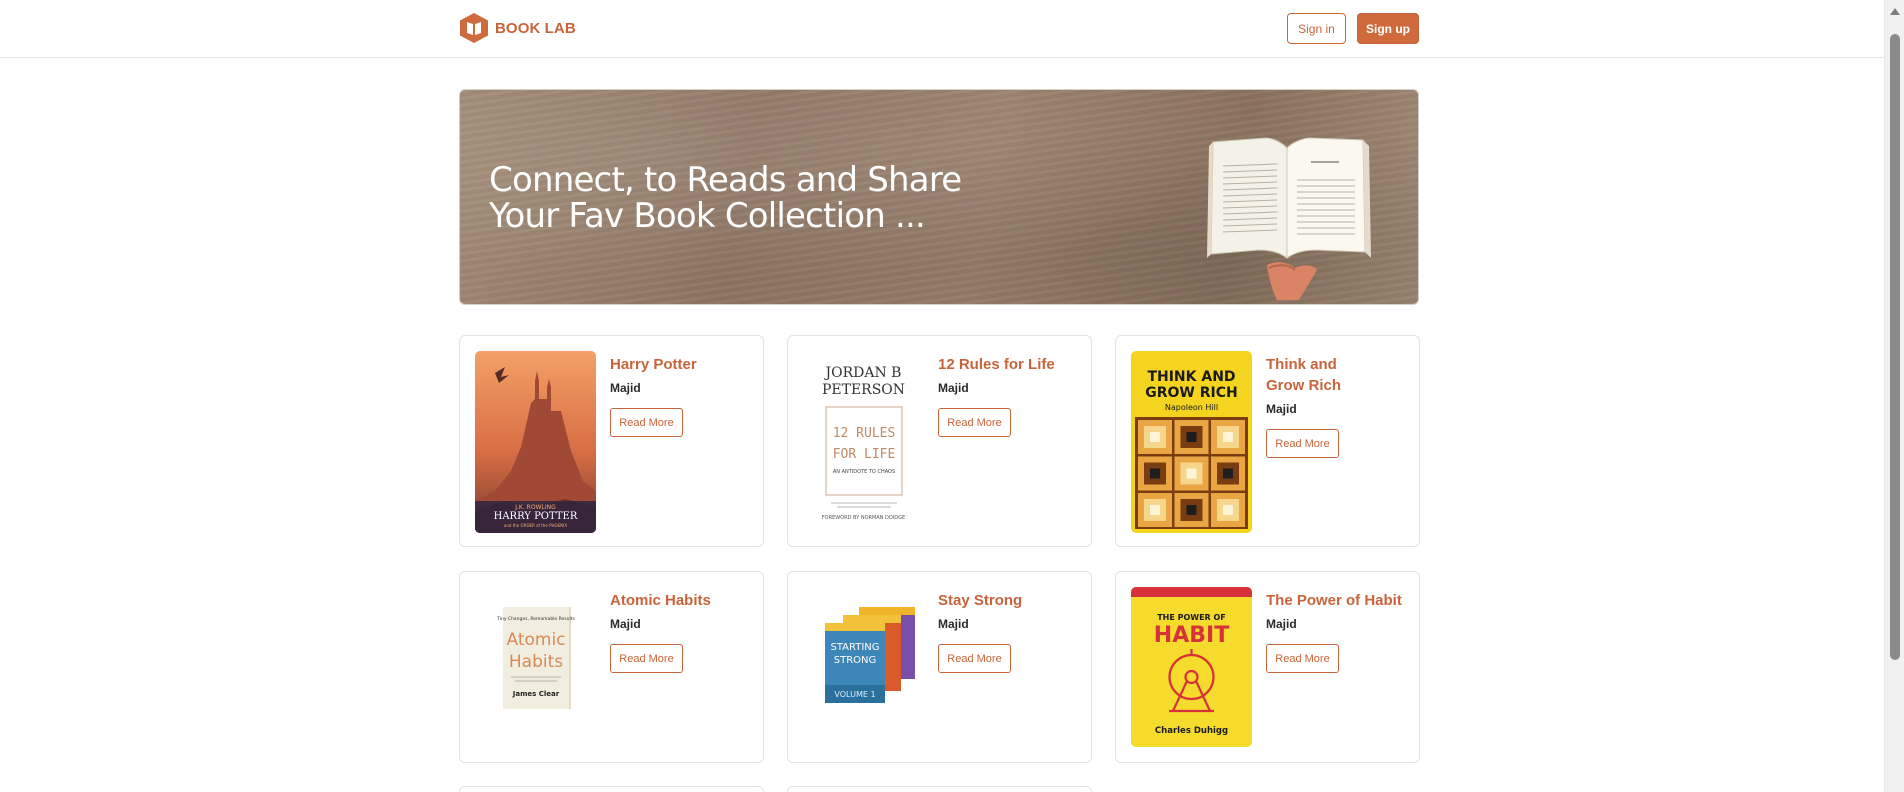  Describe the element at coordinates (942, 29) in the screenshot. I see `top-navbar: BOOK LAB Sign in Sign up` at that location.